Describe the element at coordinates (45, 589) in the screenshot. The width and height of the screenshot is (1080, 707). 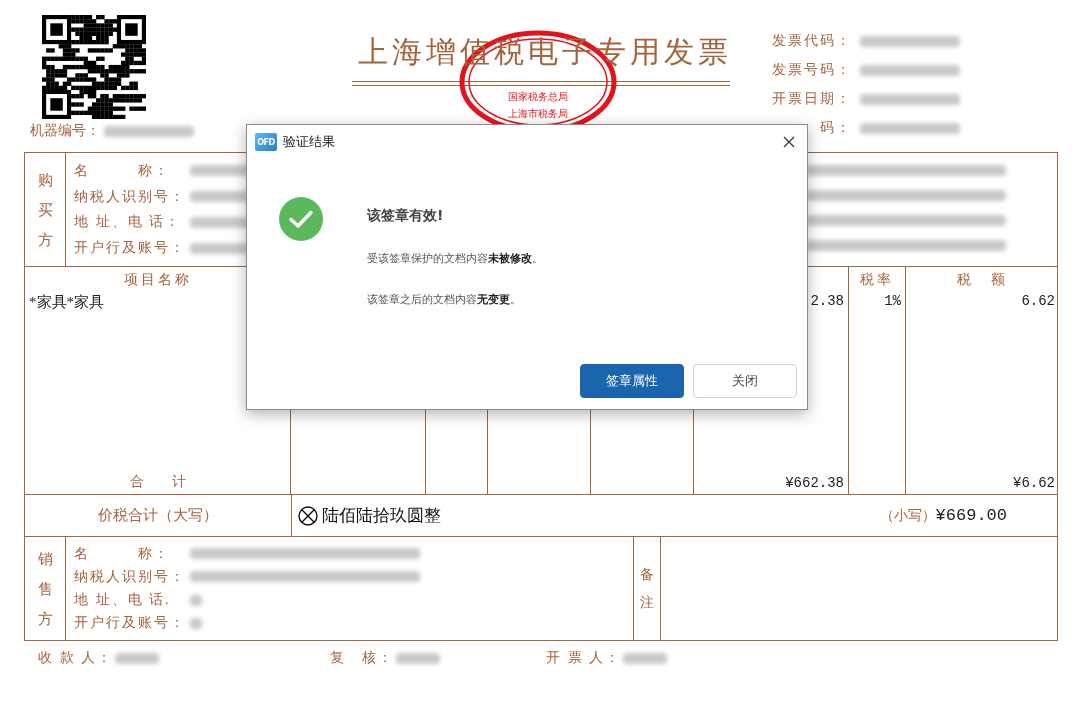
I see `section-label: 销售方` at that location.